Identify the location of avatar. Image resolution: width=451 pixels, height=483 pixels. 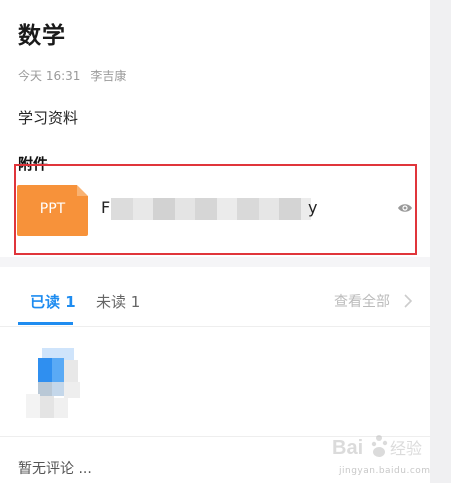
(51, 383).